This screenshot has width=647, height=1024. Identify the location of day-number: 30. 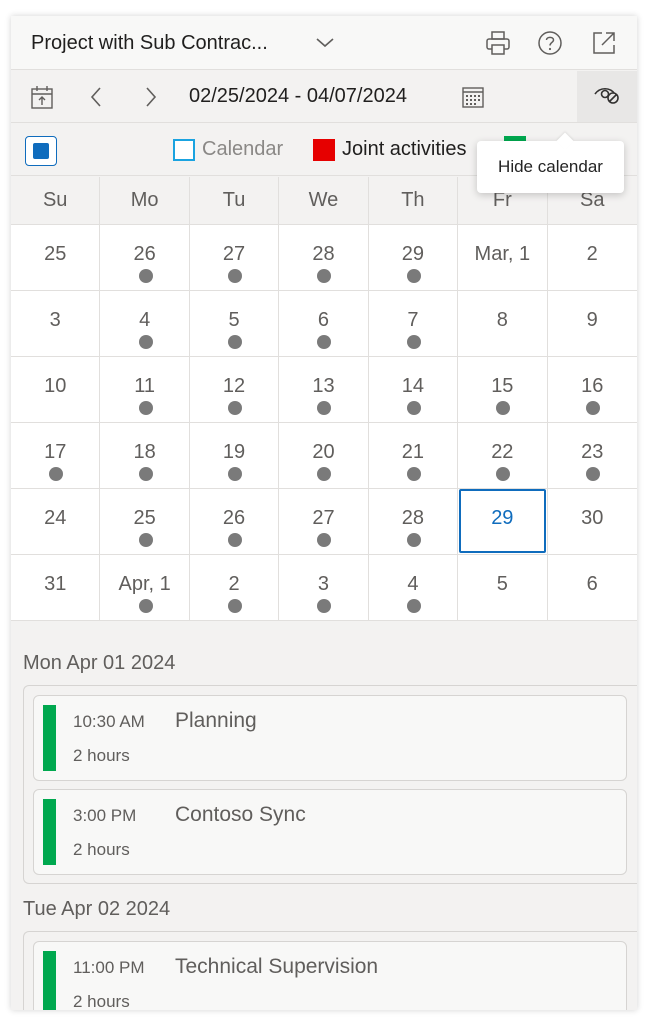
(592, 518).